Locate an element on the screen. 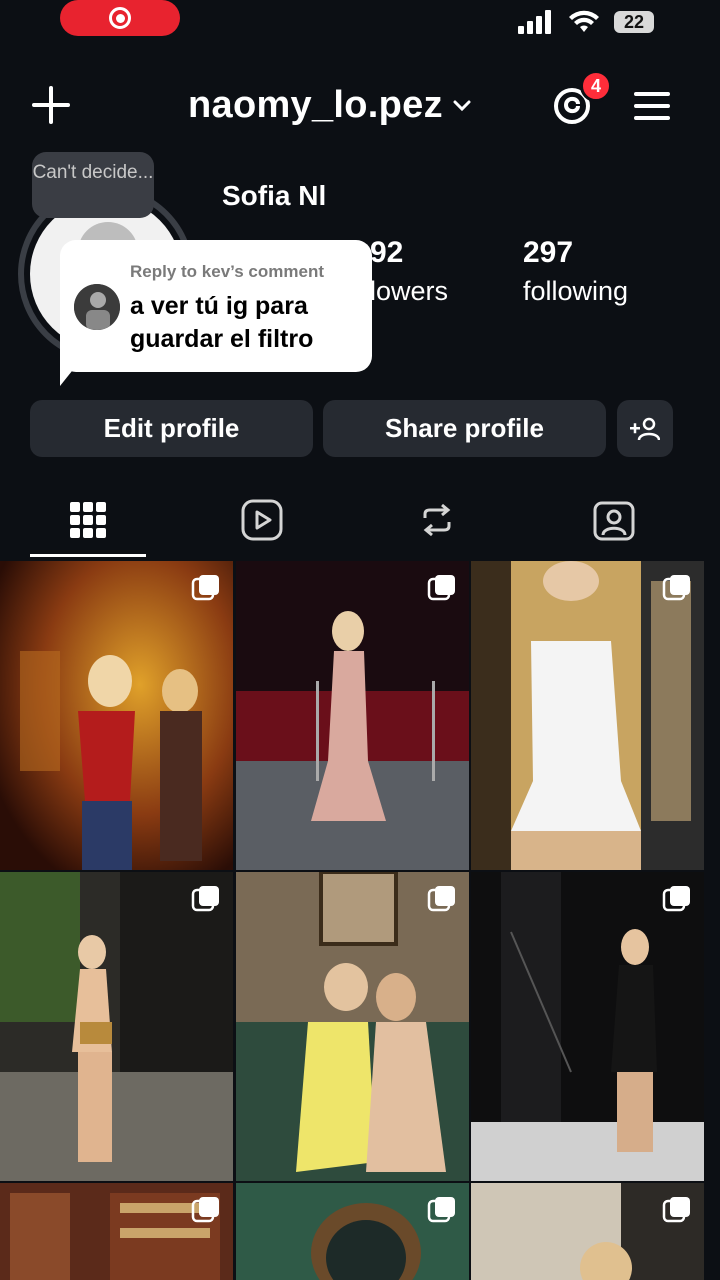 This screenshot has width=720, height=1280. chevron-down-icon is located at coordinates (462, 105).